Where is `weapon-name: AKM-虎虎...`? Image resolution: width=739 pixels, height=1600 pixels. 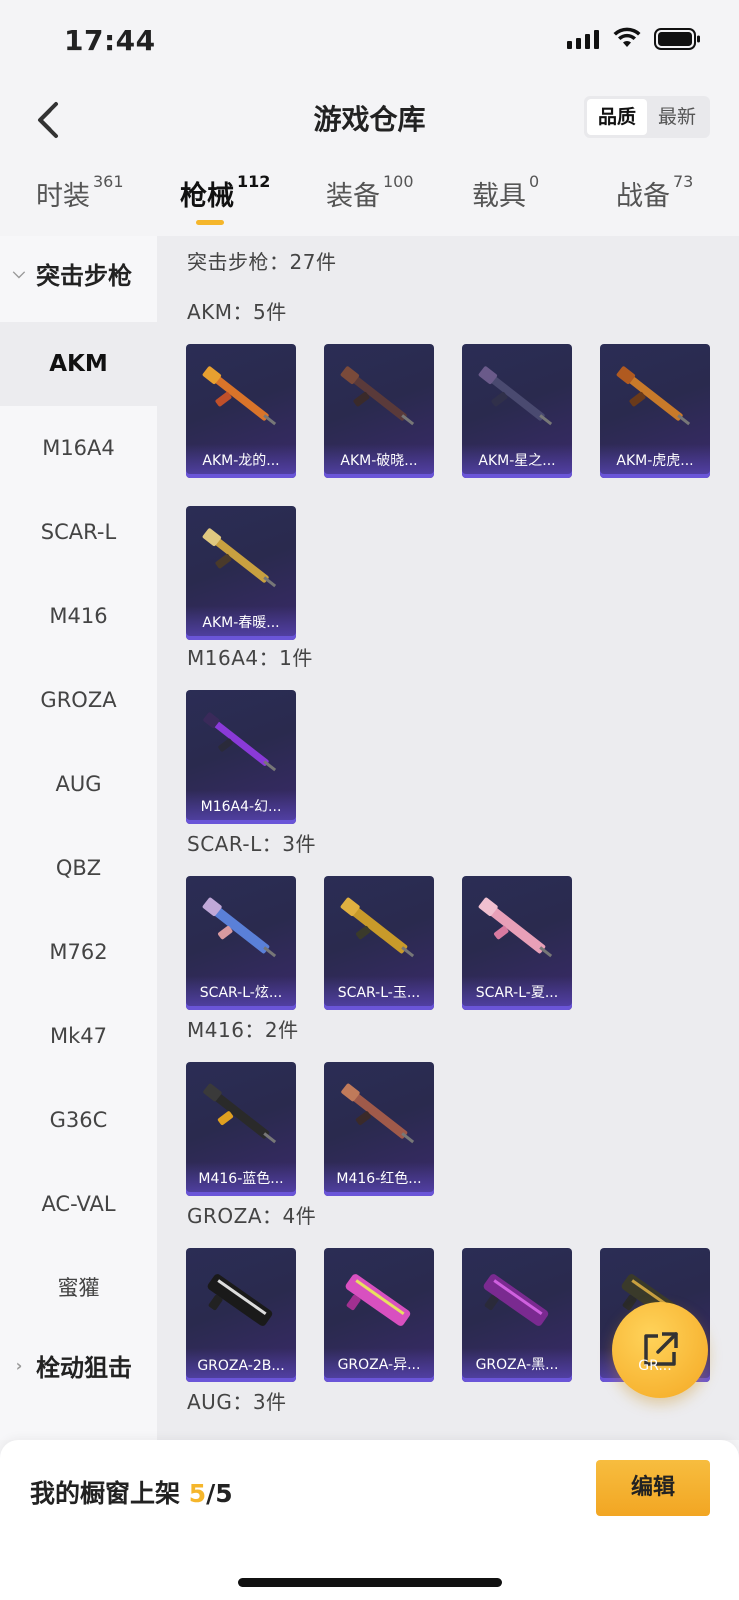
weapon-name: AKM-虎虎... is located at coordinates (655, 461).